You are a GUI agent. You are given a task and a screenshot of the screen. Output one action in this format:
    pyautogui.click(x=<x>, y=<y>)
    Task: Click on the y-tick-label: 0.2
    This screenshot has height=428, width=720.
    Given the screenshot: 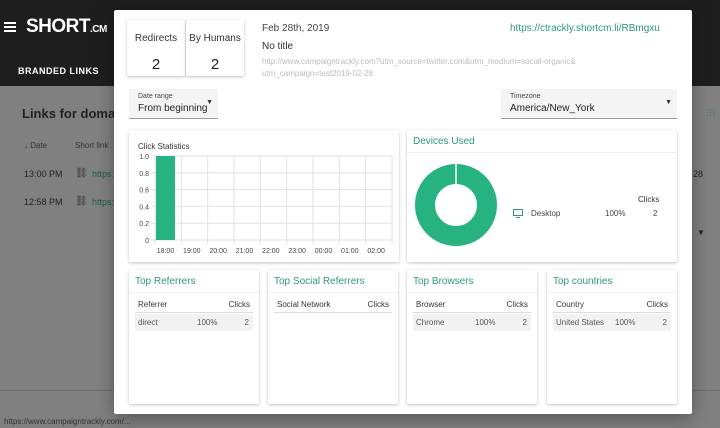 What is the action you would take?
    pyautogui.click(x=144, y=224)
    